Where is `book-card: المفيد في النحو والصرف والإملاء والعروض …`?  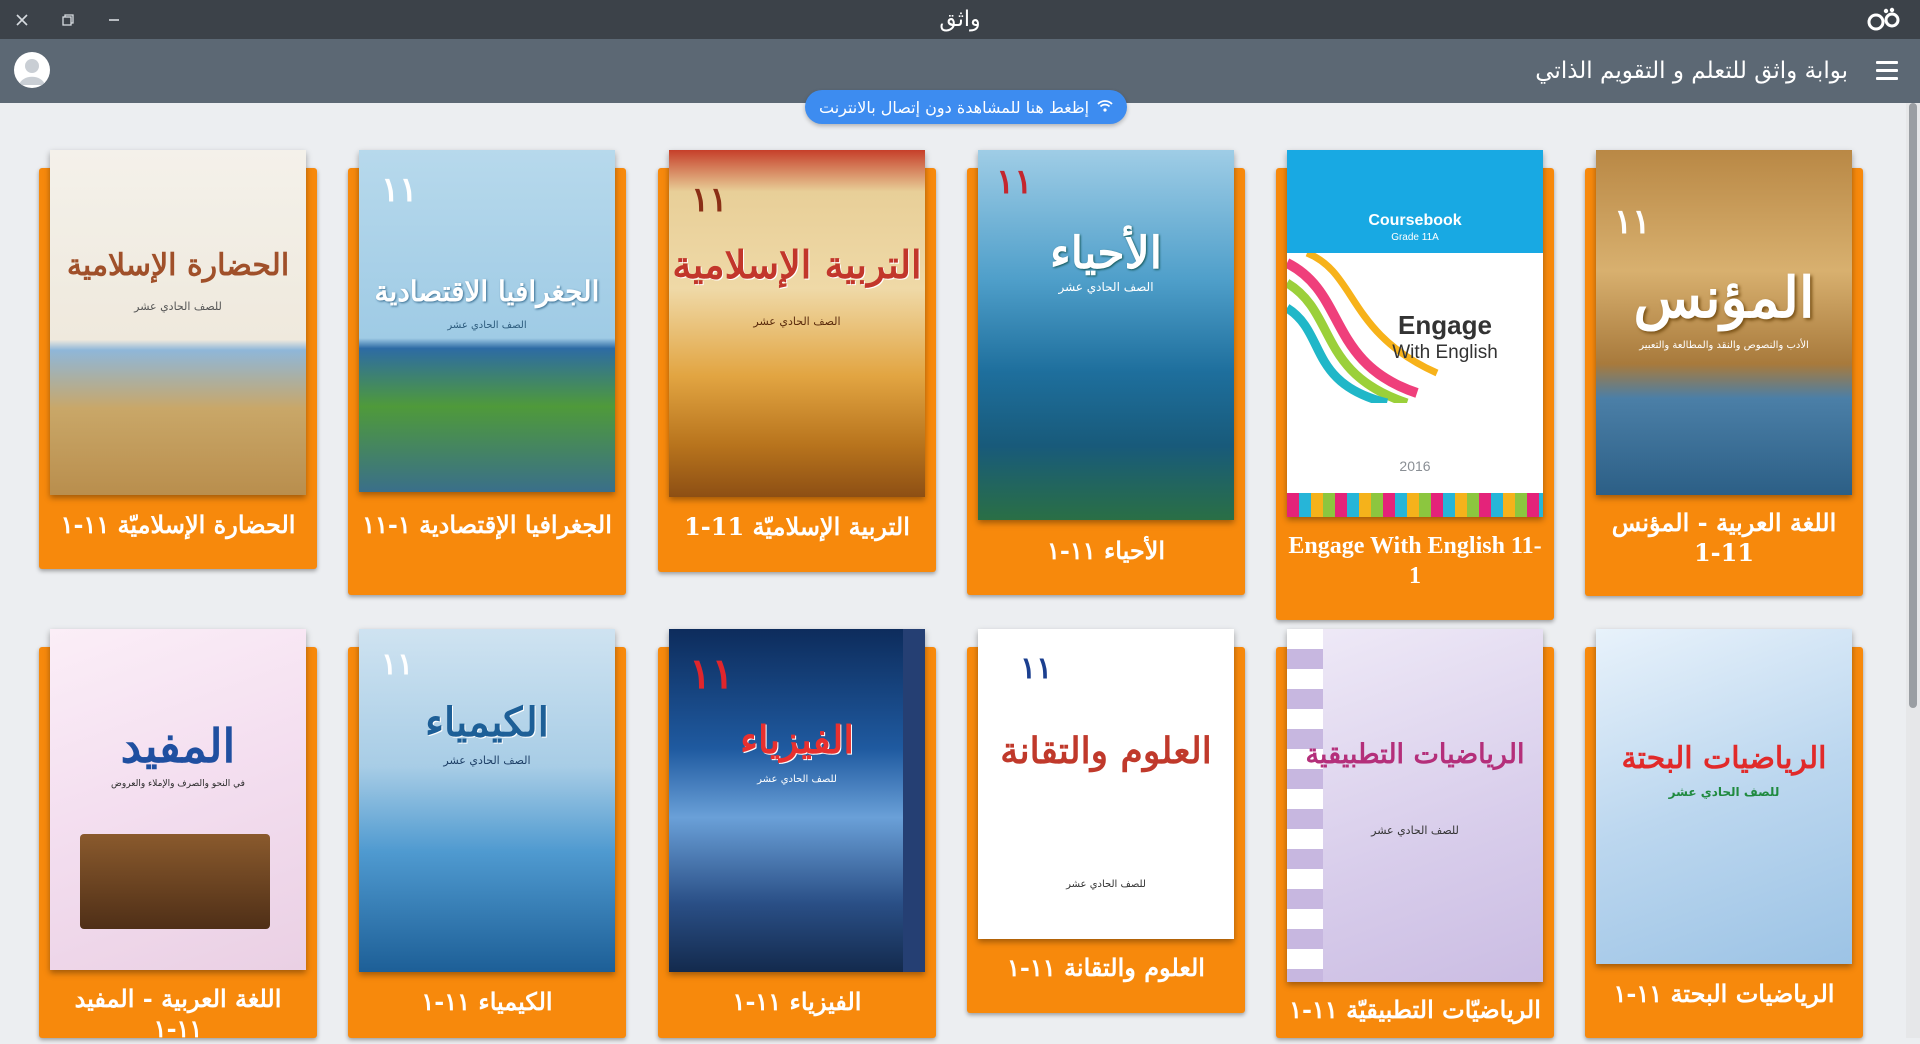
book-card: المفيد في النحو والصرف والإملاء والعروض … is located at coordinates (178, 836).